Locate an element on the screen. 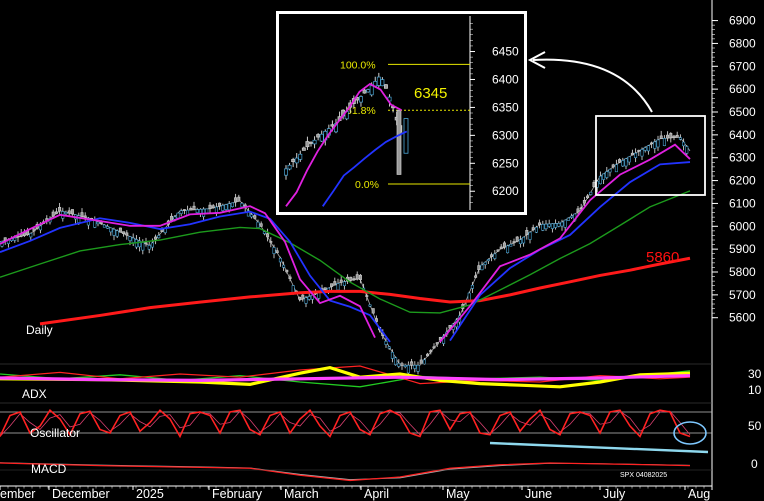 This screenshot has height=501, width=764. time-tick-label: April is located at coordinates (376, 494).